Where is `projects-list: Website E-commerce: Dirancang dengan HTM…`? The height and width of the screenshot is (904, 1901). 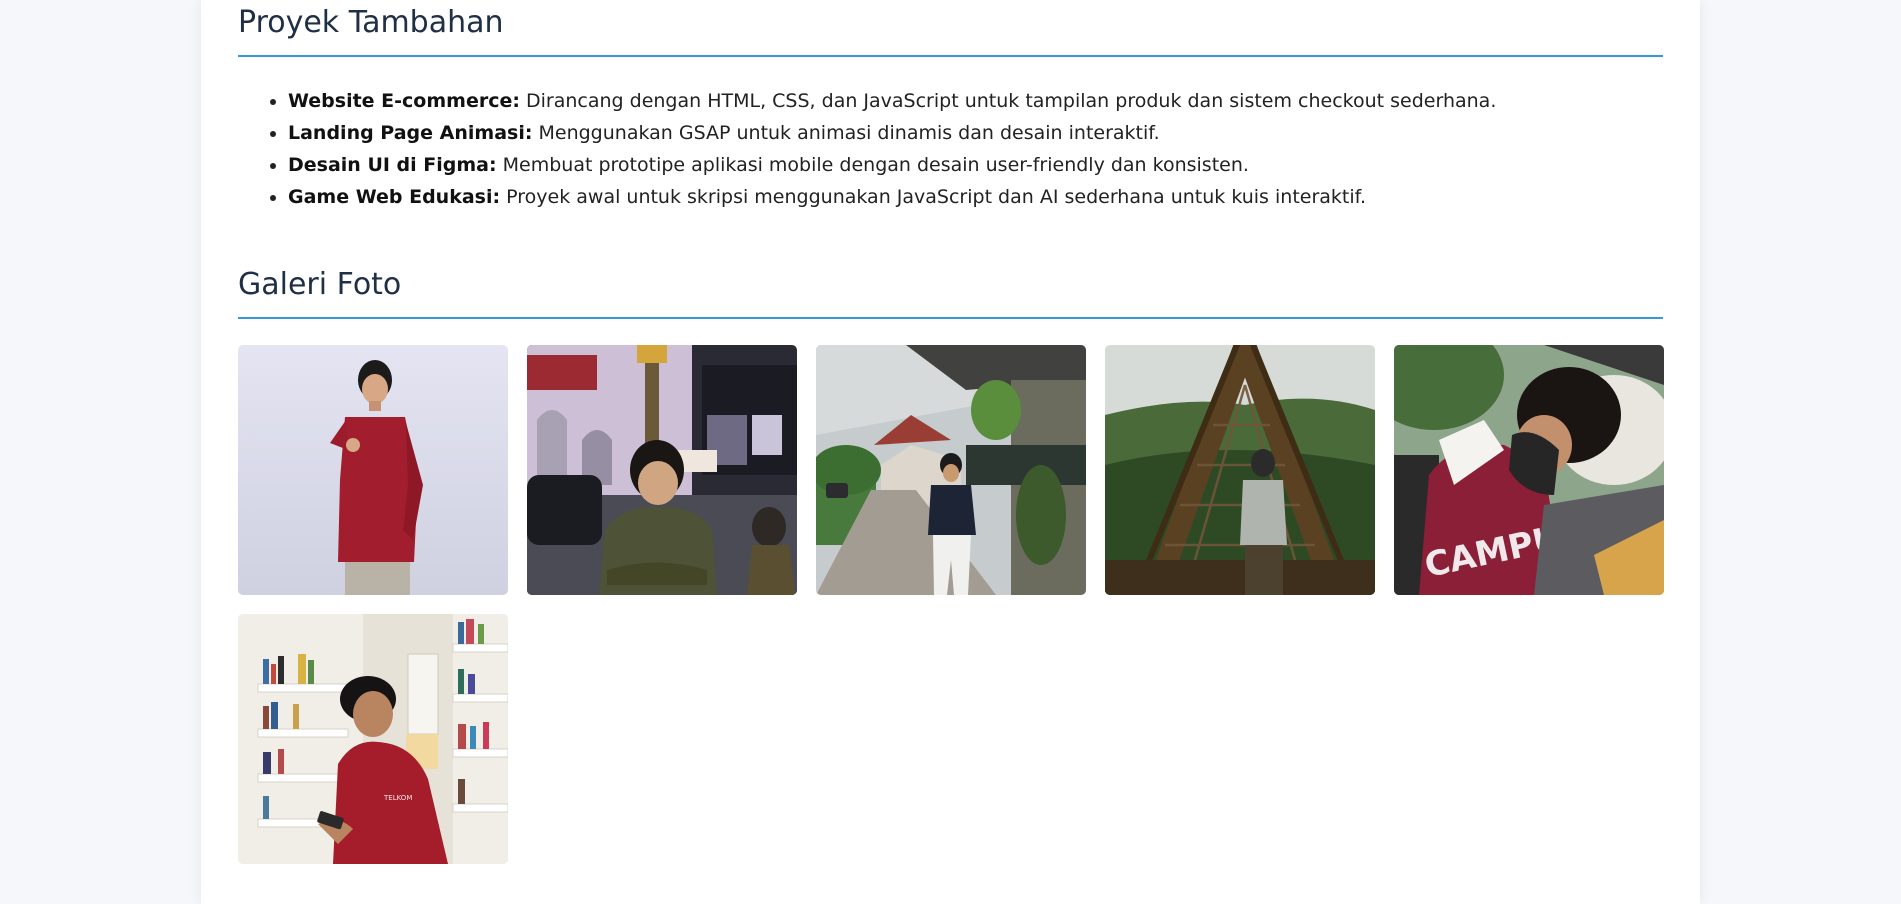 projects-list: Website E-commerce: Dirancang dengan HTM… is located at coordinates (950, 149).